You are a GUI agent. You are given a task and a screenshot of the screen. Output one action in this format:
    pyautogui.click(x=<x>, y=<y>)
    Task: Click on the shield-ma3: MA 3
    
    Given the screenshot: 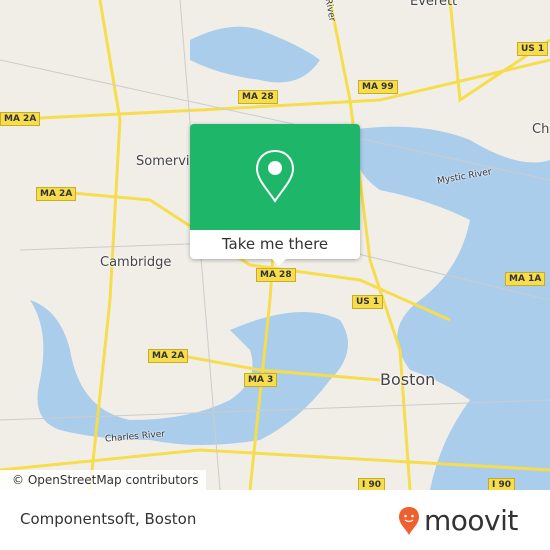 What is the action you would take?
    pyautogui.click(x=261, y=380)
    